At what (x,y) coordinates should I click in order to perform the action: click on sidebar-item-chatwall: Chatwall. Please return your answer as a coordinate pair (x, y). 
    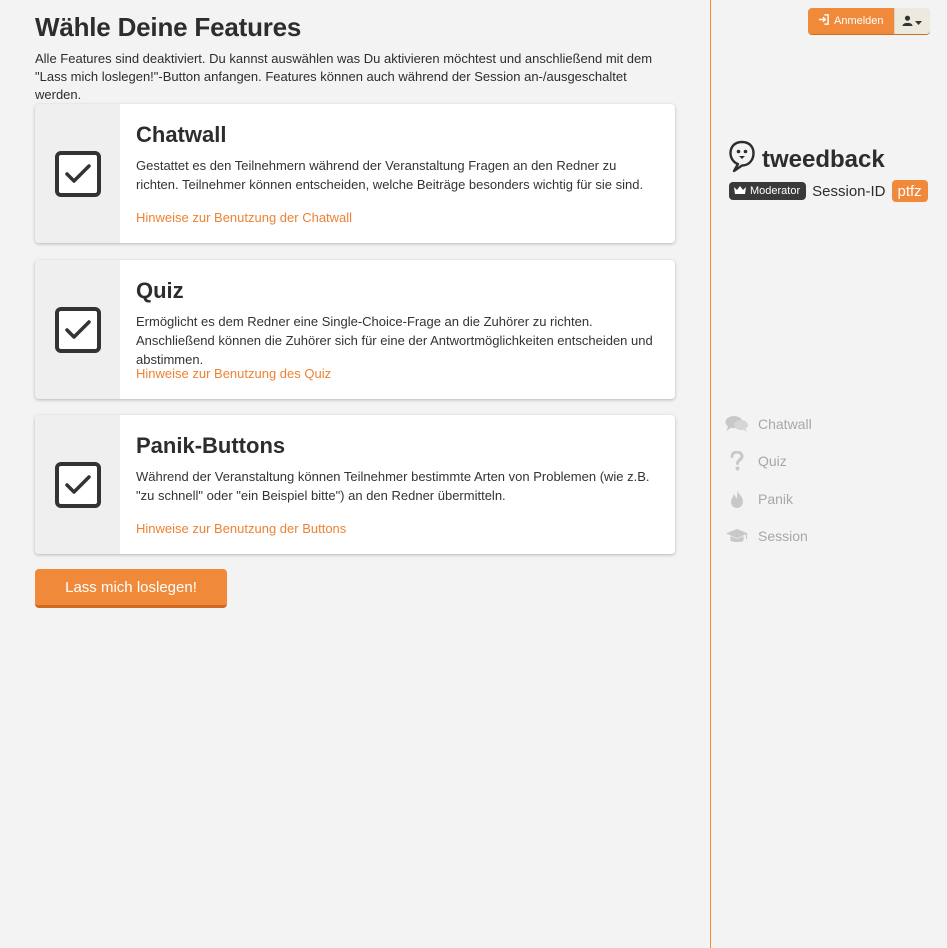
    Looking at the image, I should click on (768, 424).